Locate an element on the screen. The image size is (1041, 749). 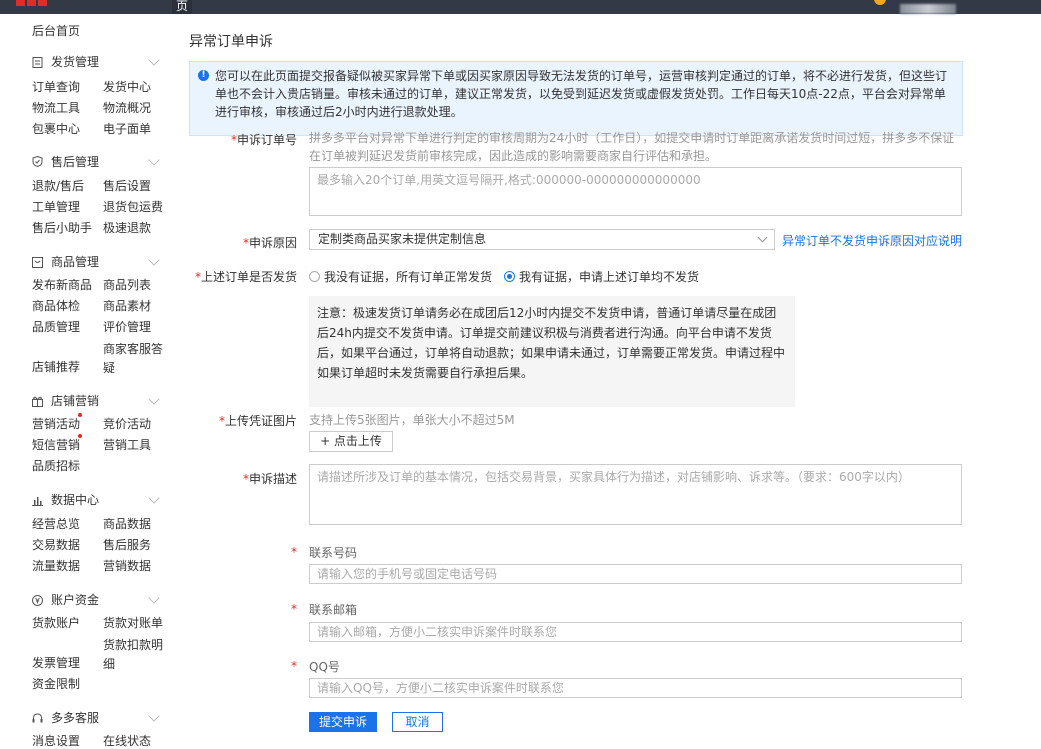
sidebar-item: 商品列表 is located at coordinates (127, 285).